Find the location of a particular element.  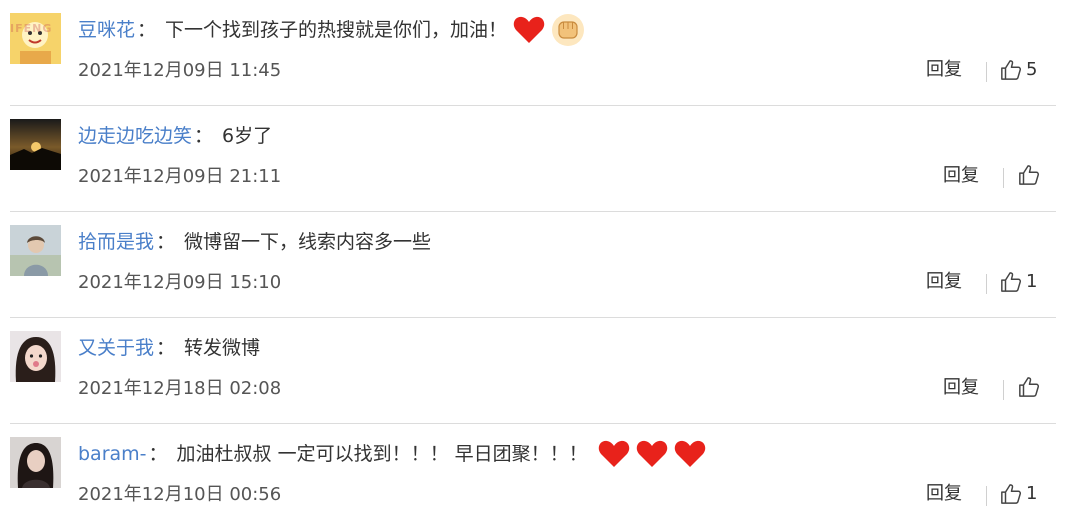

comment-timestamp: 2021年12月09日 21:11 is located at coordinates (180, 176).